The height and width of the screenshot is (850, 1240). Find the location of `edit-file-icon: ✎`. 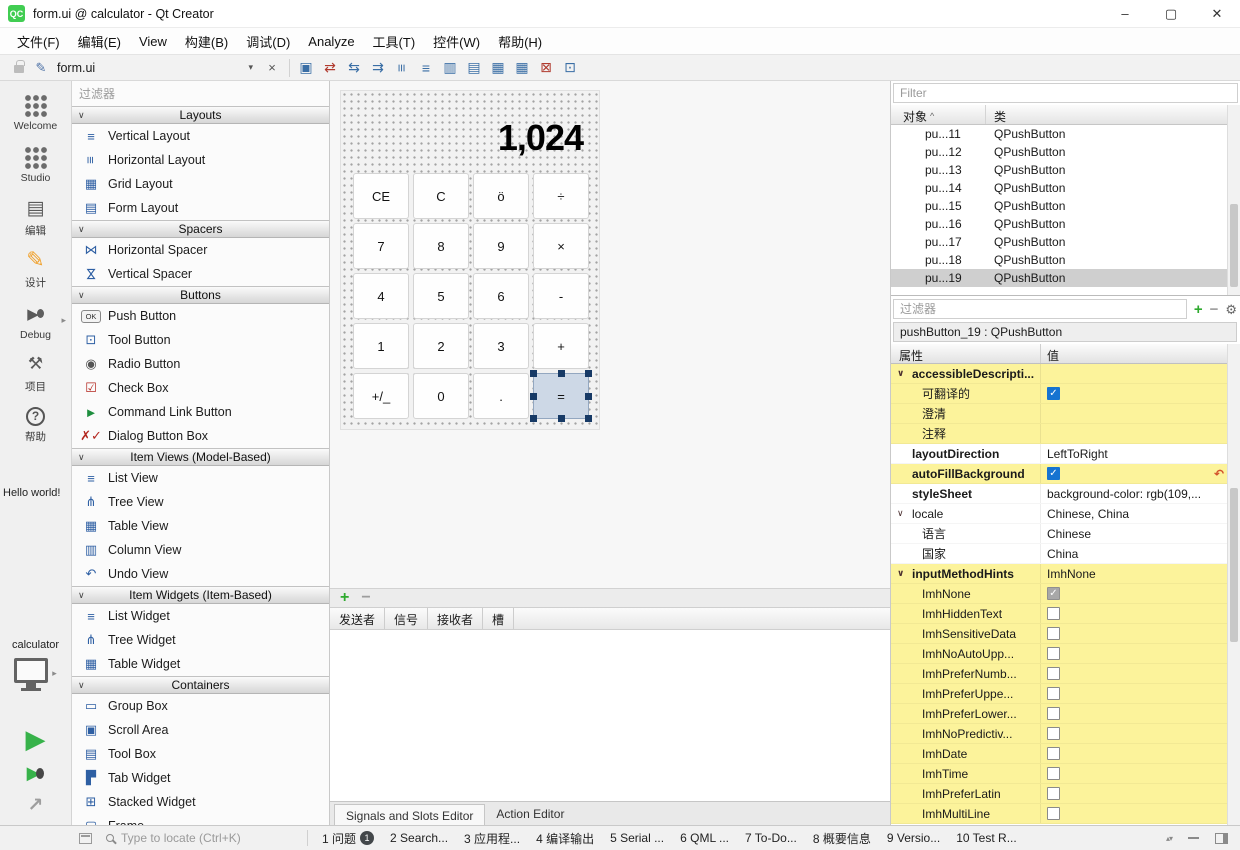

edit-file-icon: ✎ is located at coordinates (41, 68).